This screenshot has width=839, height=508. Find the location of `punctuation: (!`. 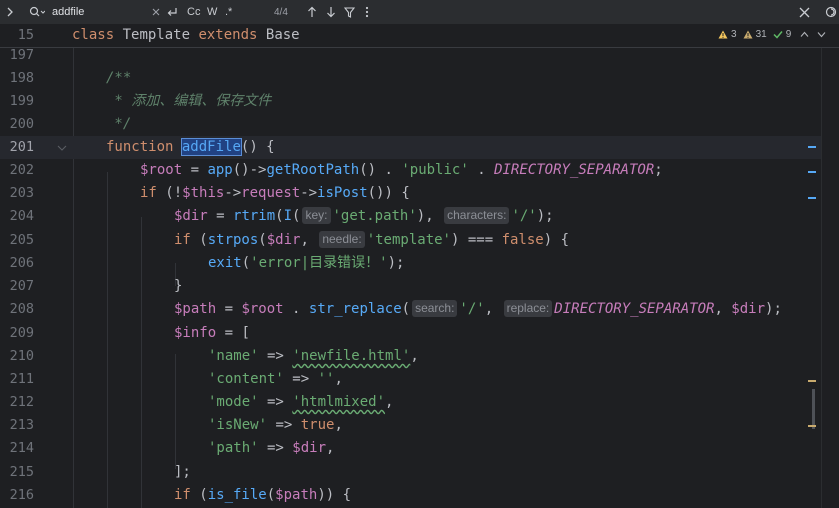

punctuation: (! is located at coordinates (169, 193).